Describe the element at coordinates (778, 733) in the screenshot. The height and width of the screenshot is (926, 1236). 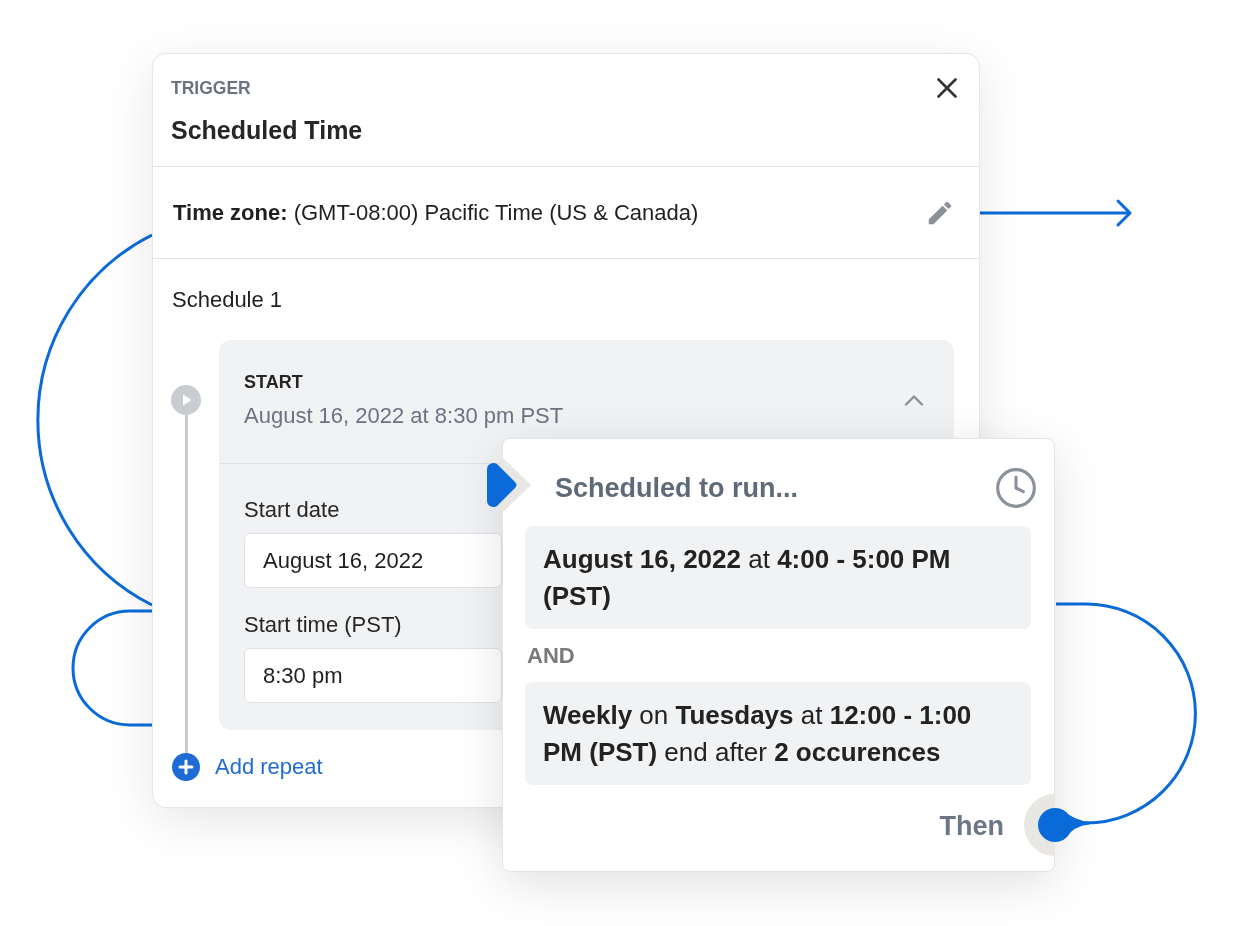
I see `condition-text: Weekly on Tuesdays at 12:00 - 1:00 PM (PST) end after 2 occurences` at that location.